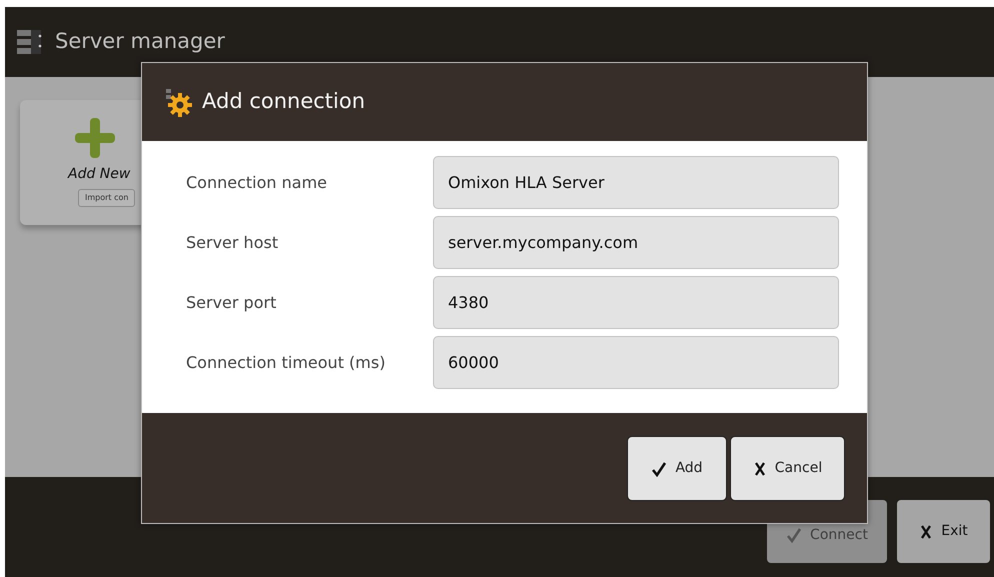  Describe the element at coordinates (636, 302) in the screenshot. I see `input-field: 4380` at that location.